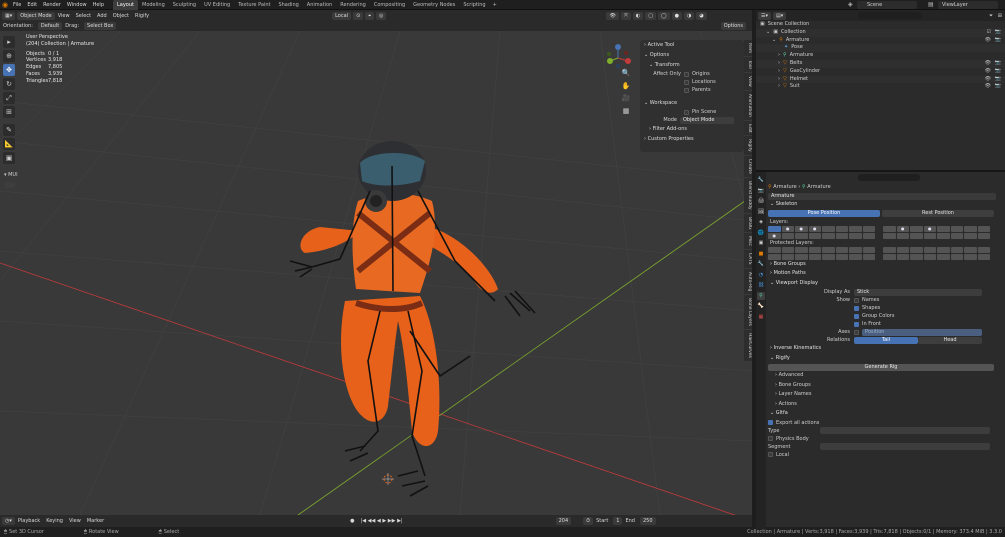  Describe the element at coordinates (770, 422) in the screenshot. I see `export-all-actions-checkbox` at that location.